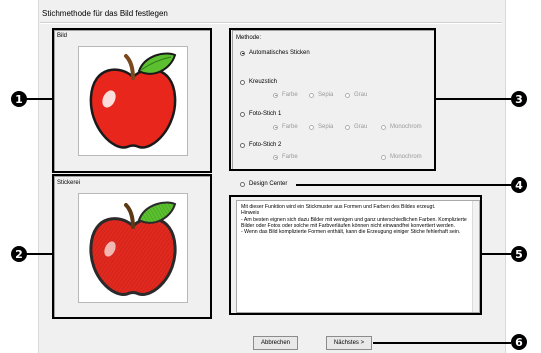 Image resolution: width=541 pixels, height=353 pixels. What do you see at coordinates (271, 23) in the screenshot?
I see `title-divider` at bounding box center [271, 23].